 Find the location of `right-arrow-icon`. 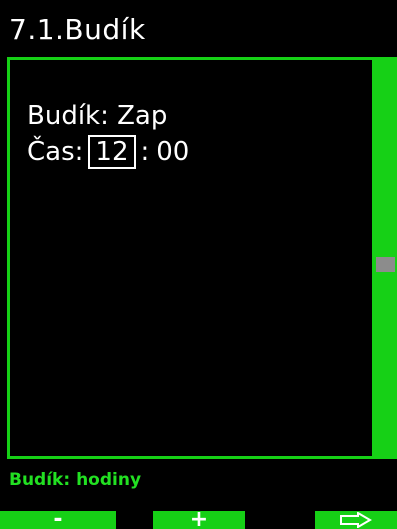

right-arrow-icon is located at coordinates (356, 520).